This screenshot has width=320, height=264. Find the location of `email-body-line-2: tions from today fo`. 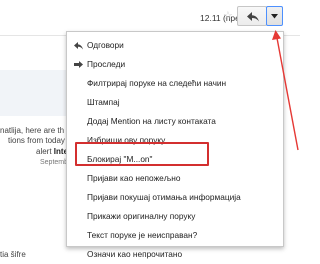

email-body-line-2: tions from today fo is located at coordinates (41, 140).